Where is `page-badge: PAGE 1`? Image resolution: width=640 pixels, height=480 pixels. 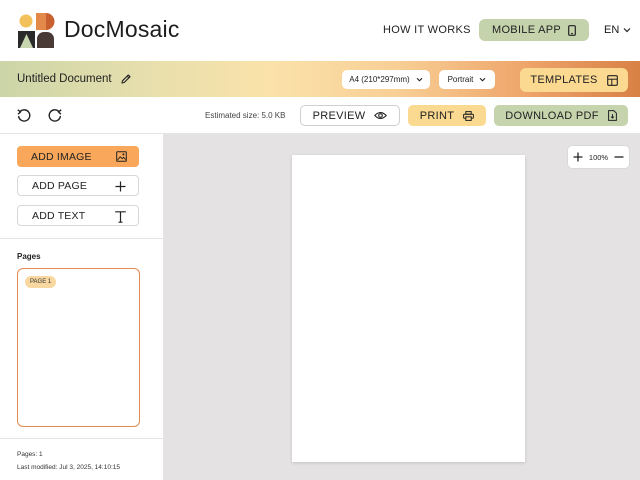
page-badge: PAGE 1 is located at coordinates (41, 282).